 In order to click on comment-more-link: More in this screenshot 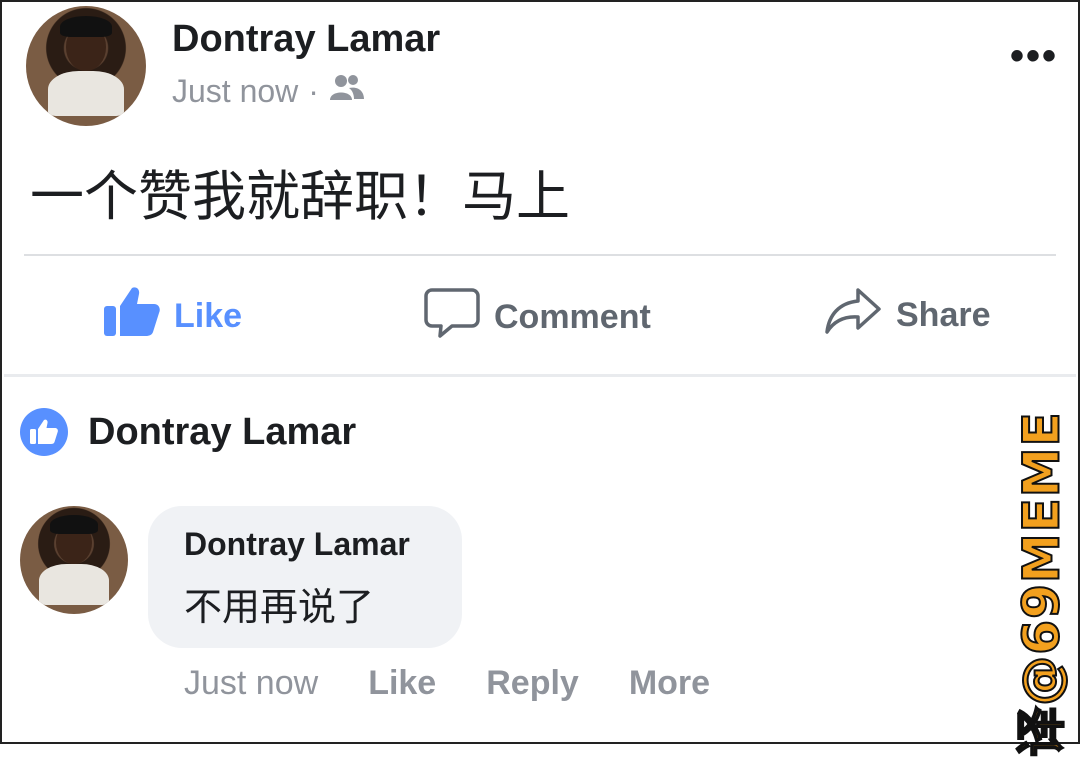, I will do `click(669, 683)`.